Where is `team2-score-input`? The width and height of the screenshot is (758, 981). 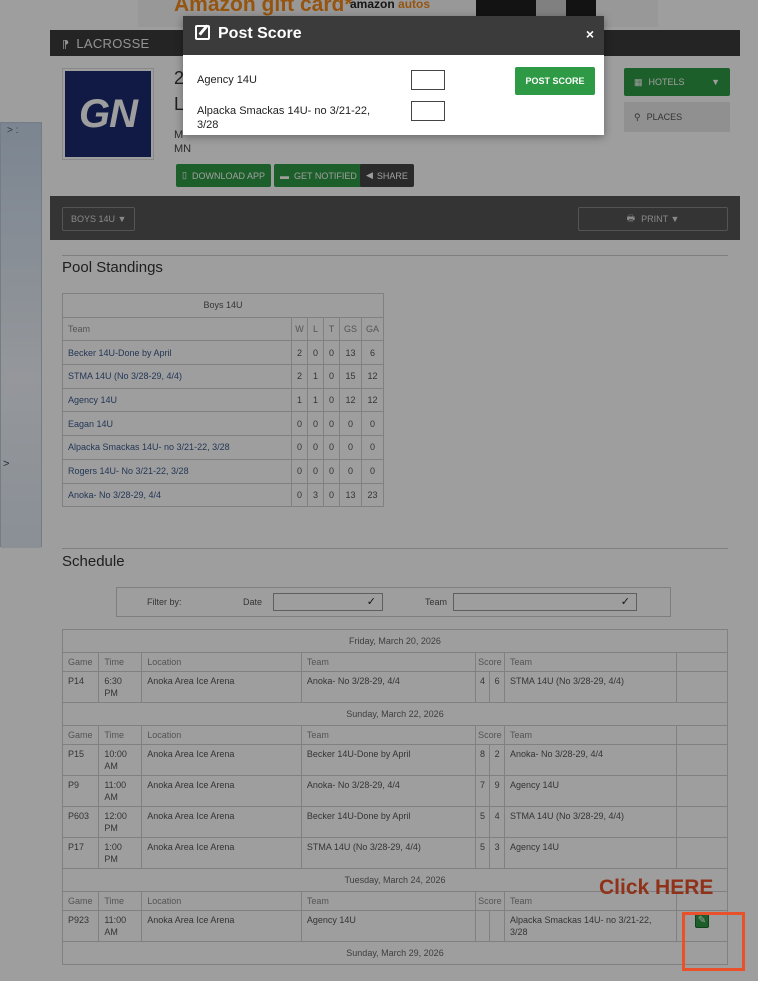 team2-score-input is located at coordinates (428, 111).